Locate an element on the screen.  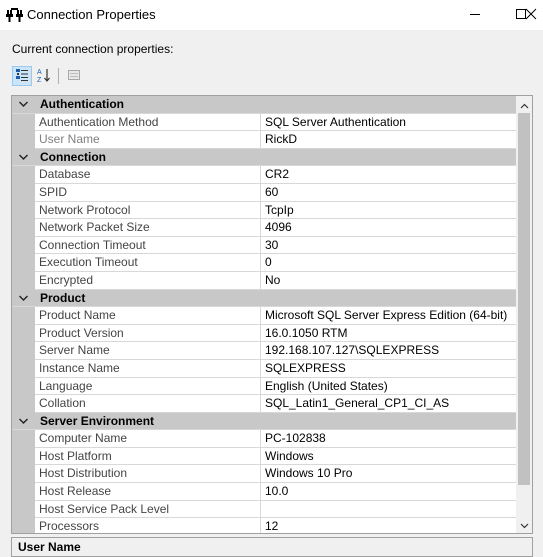
scroll-up-icon is located at coordinates (524, 105).